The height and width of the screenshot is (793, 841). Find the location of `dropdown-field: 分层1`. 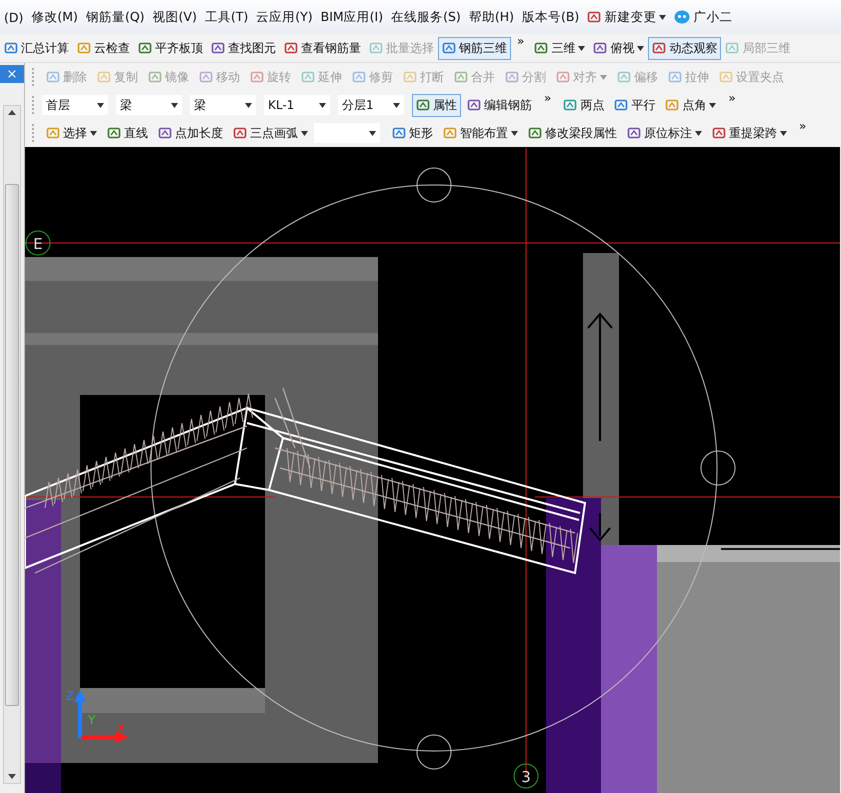

dropdown-field: 分层1 is located at coordinates (371, 105).